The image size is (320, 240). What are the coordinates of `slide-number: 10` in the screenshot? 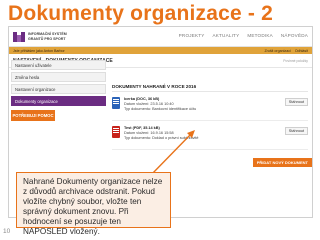 It's located at (7, 231).